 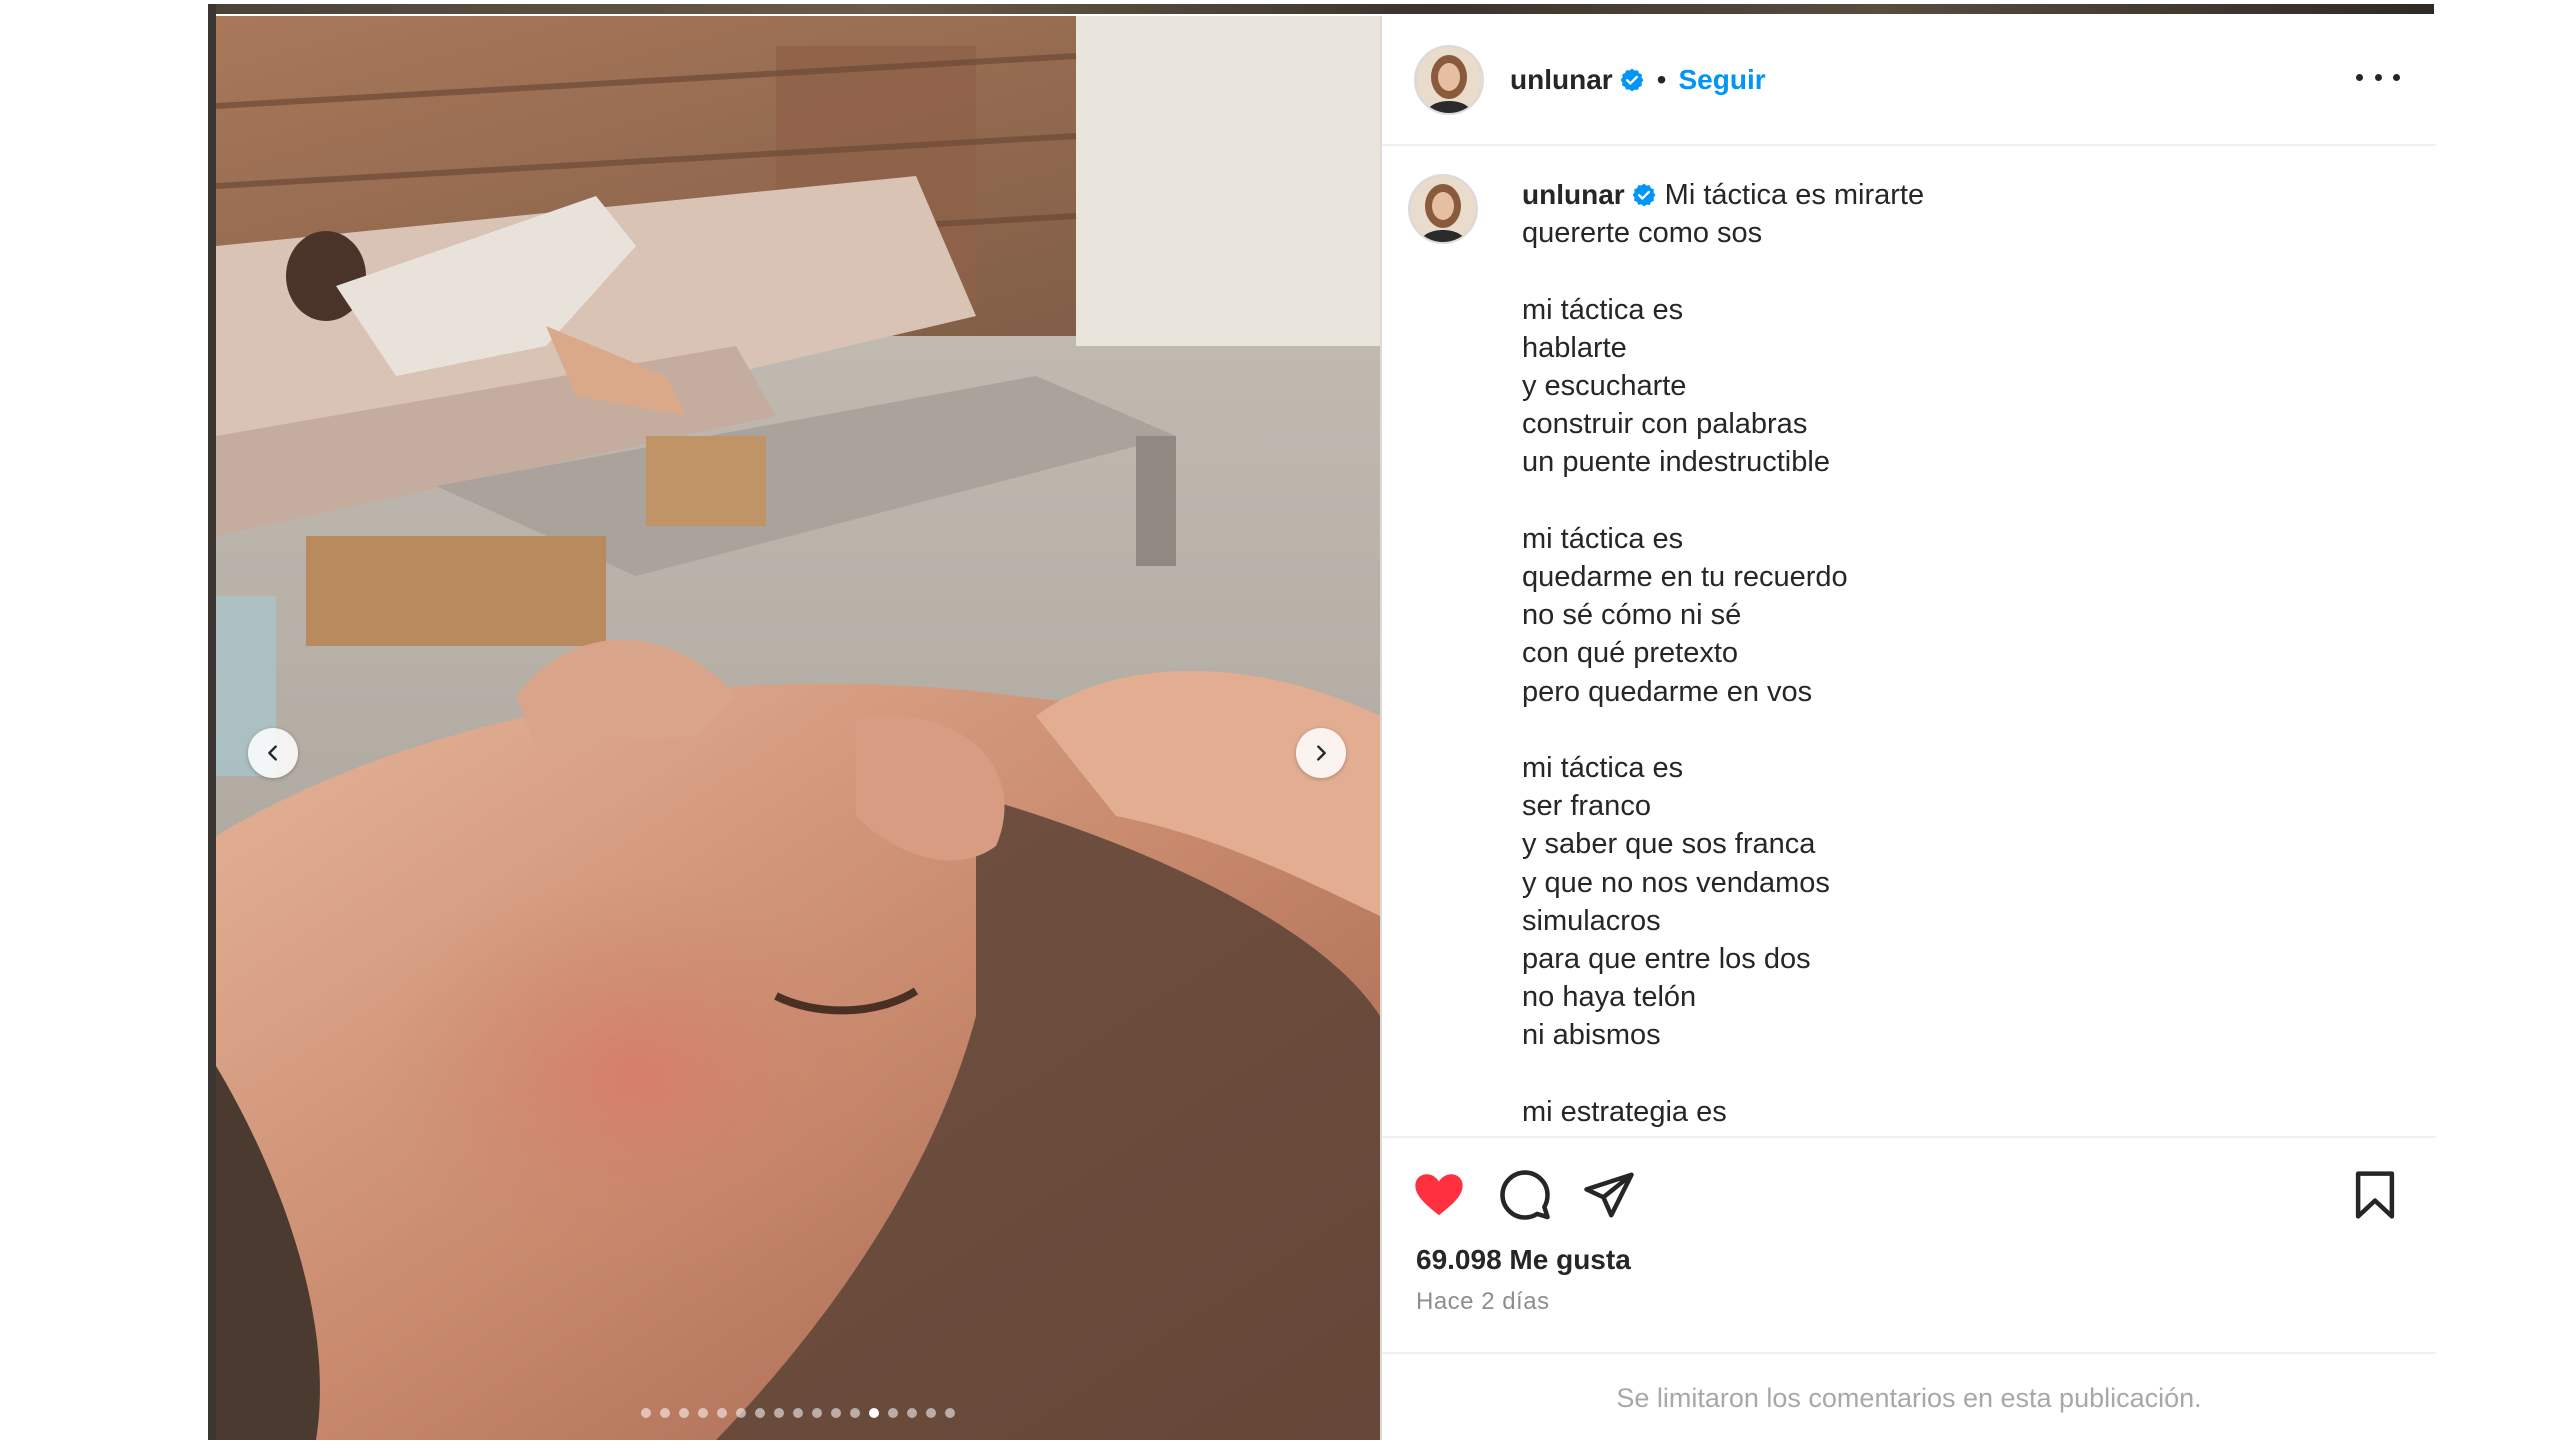 What do you see at coordinates (212, 722) in the screenshot?
I see `background-edge` at bounding box center [212, 722].